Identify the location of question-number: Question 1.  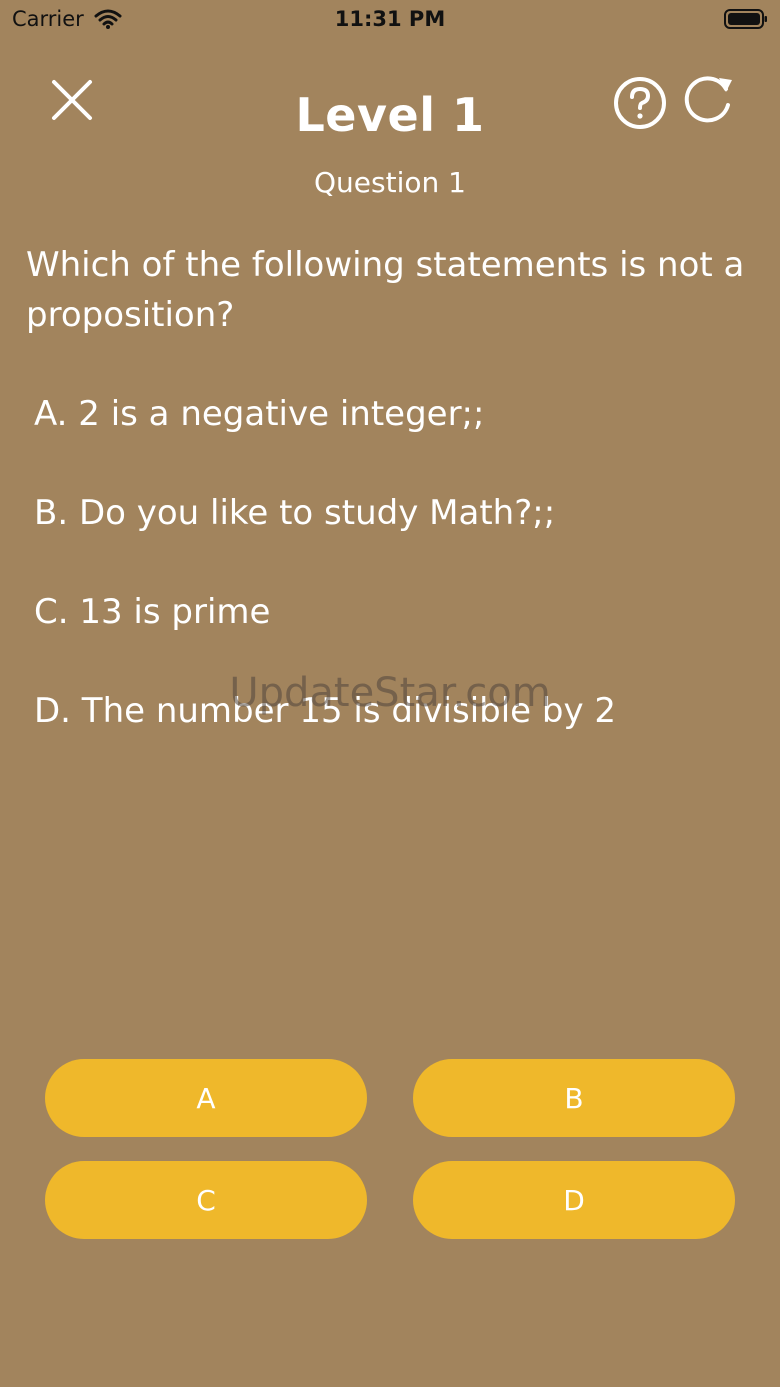
(390, 182).